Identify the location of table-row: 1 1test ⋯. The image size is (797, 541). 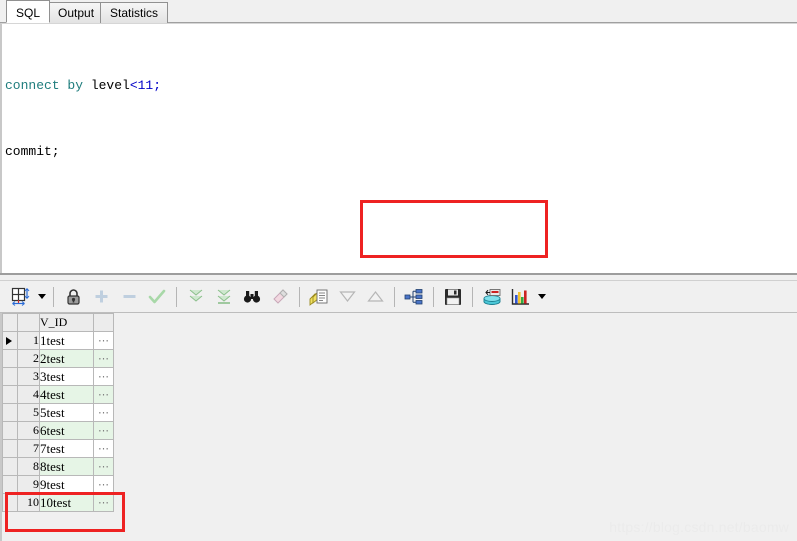
(58, 340).